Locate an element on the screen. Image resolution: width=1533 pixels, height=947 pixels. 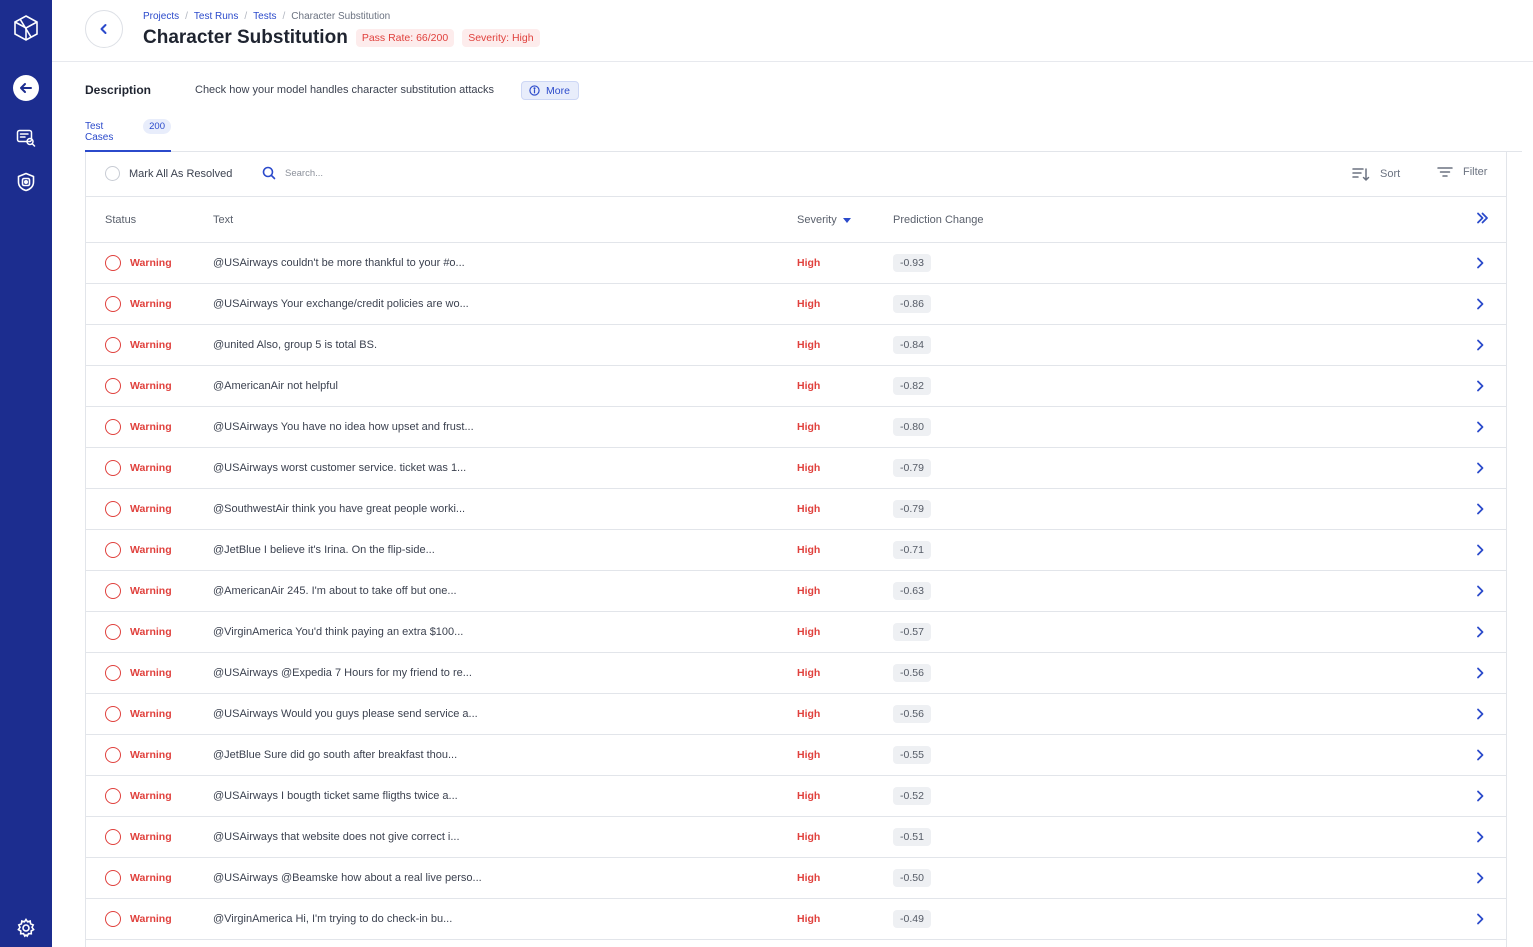
search-list-icon is located at coordinates (26, 138).